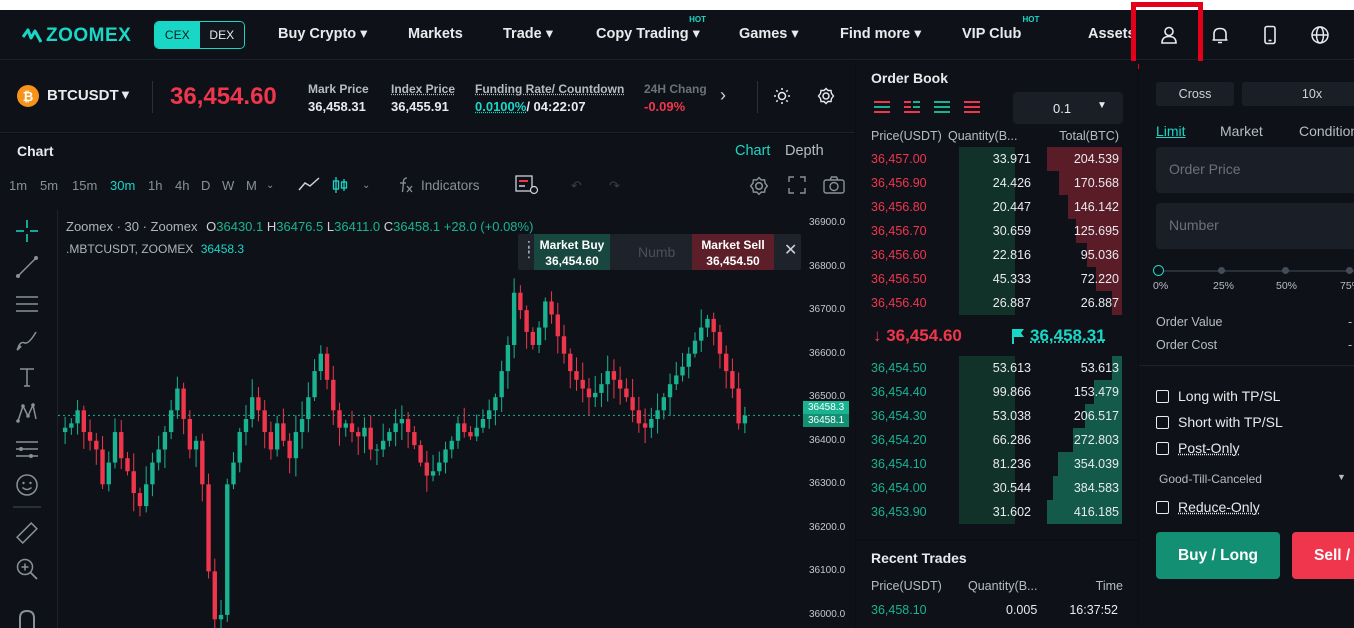 The height and width of the screenshot is (628, 1354). What do you see at coordinates (406, 186) in the screenshot?
I see `fx-icon` at bounding box center [406, 186].